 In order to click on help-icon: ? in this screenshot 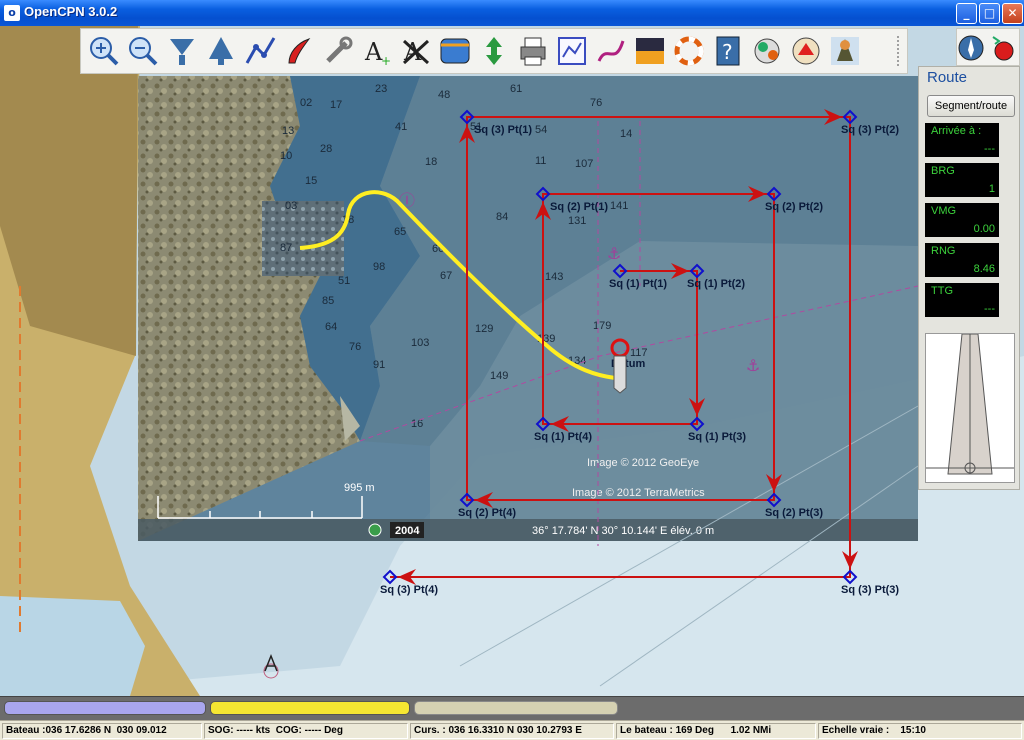, I will do `click(728, 51)`.